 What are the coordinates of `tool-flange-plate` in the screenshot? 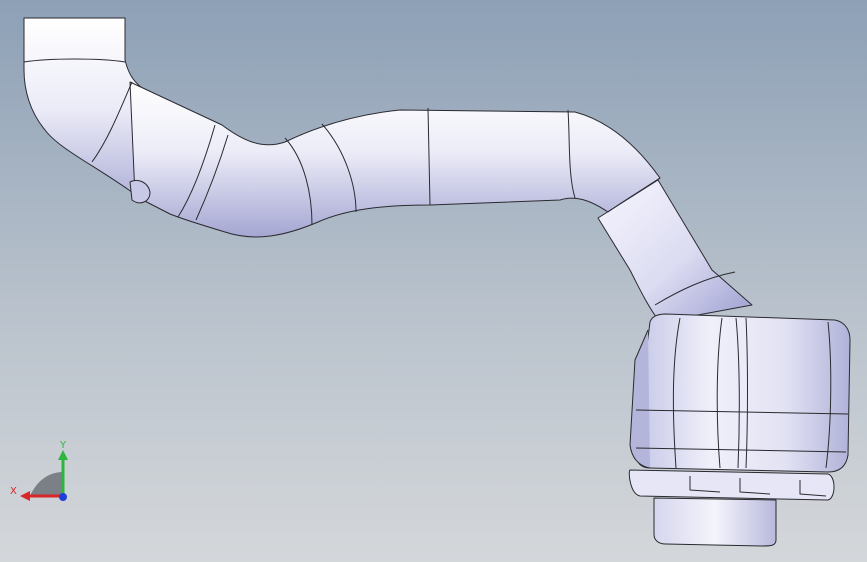 It's located at (731, 485).